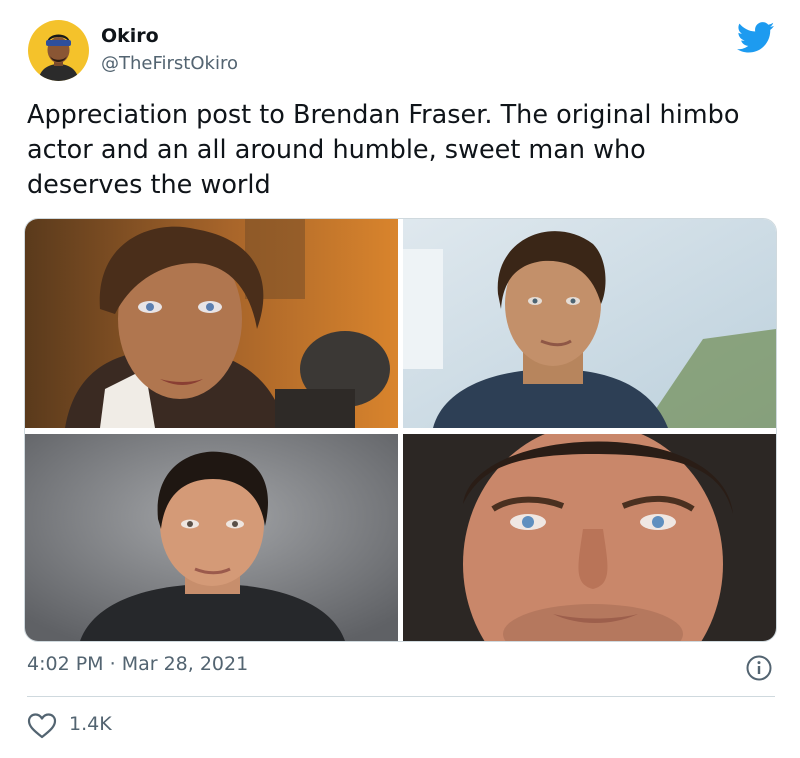 The image size is (800, 758). What do you see at coordinates (589, 323) in the screenshot?
I see `photo-young-actor-blue-jacket` at bounding box center [589, 323].